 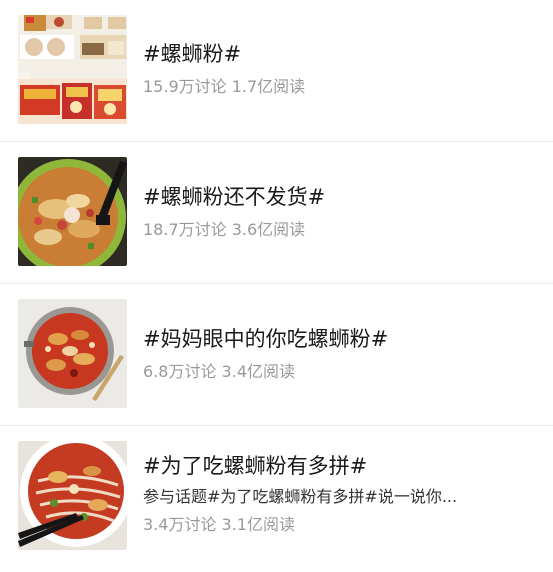 I want to click on topic-text: #螺蛳粉还不发货# 18.7万讨论 3.6亿阅读, so click(x=341, y=212).